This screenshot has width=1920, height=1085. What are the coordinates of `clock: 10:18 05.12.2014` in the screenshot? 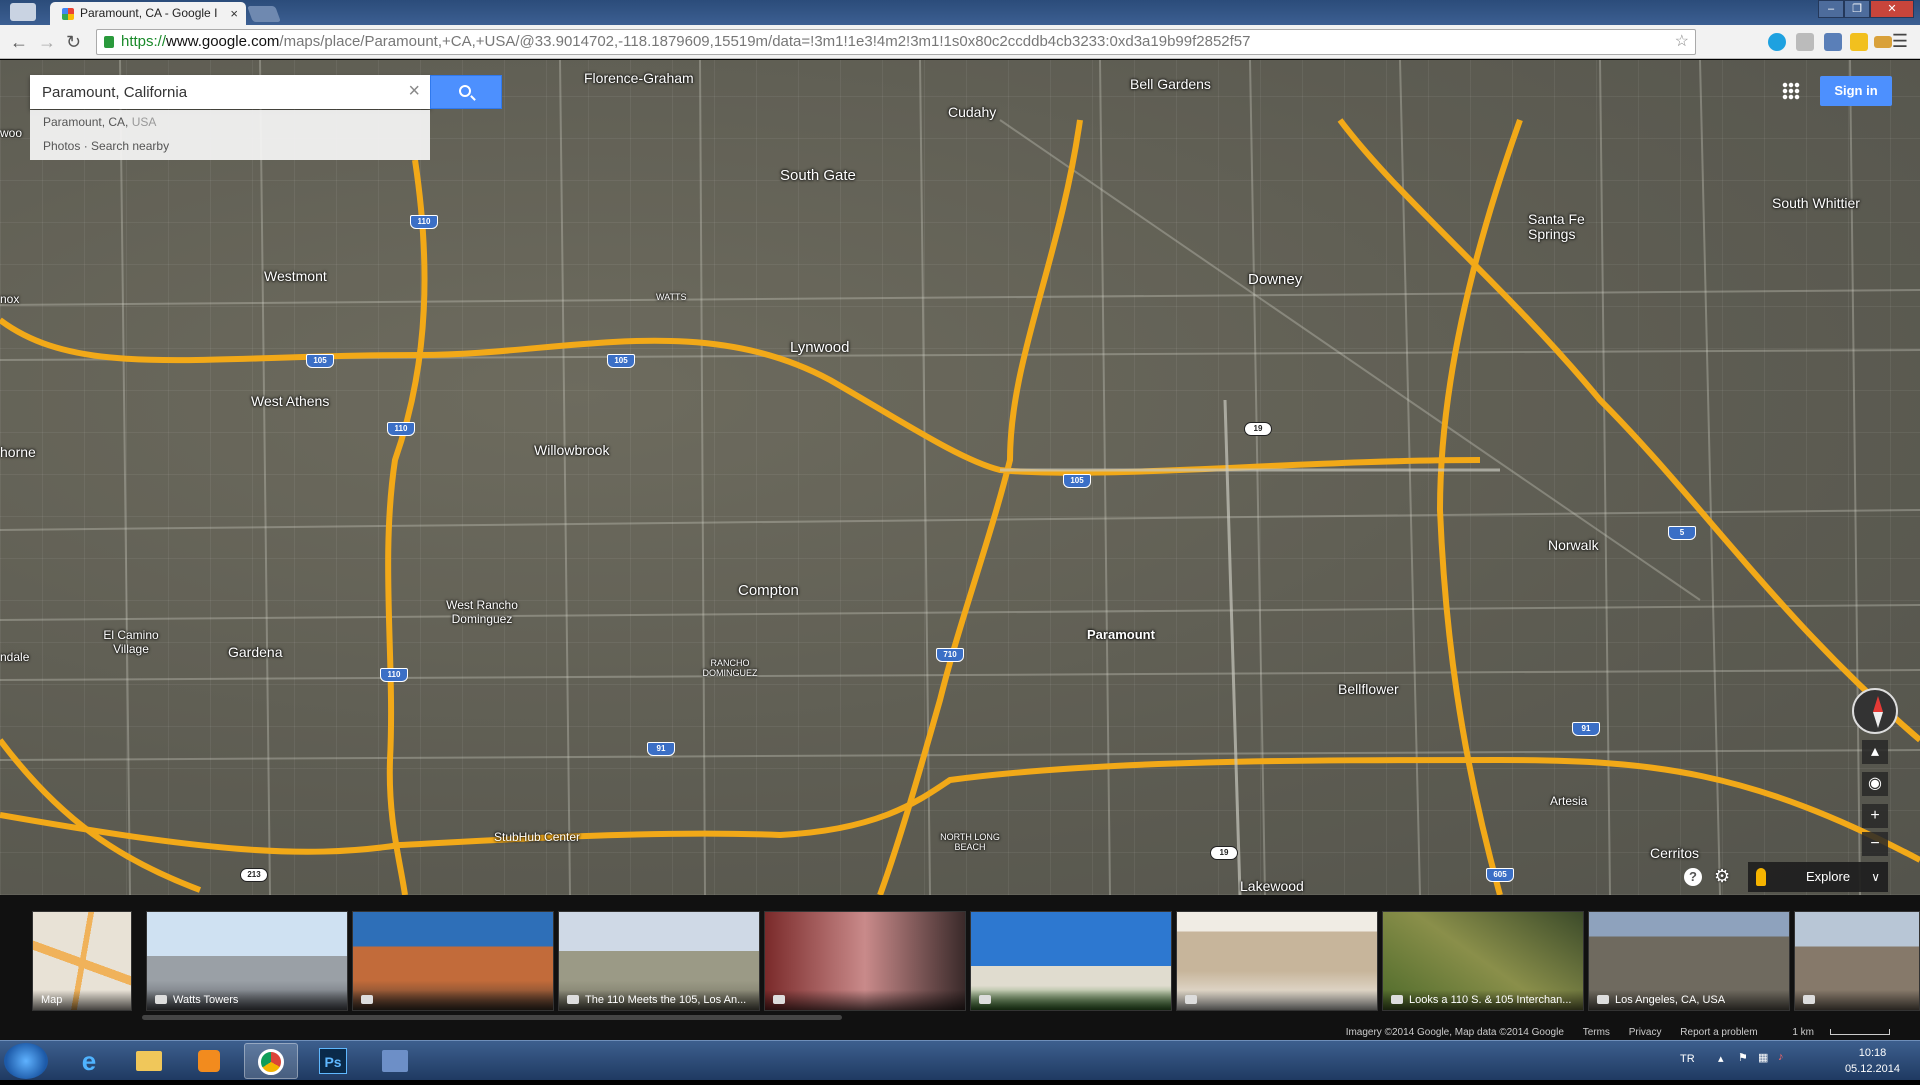 It's located at (1872, 1061).